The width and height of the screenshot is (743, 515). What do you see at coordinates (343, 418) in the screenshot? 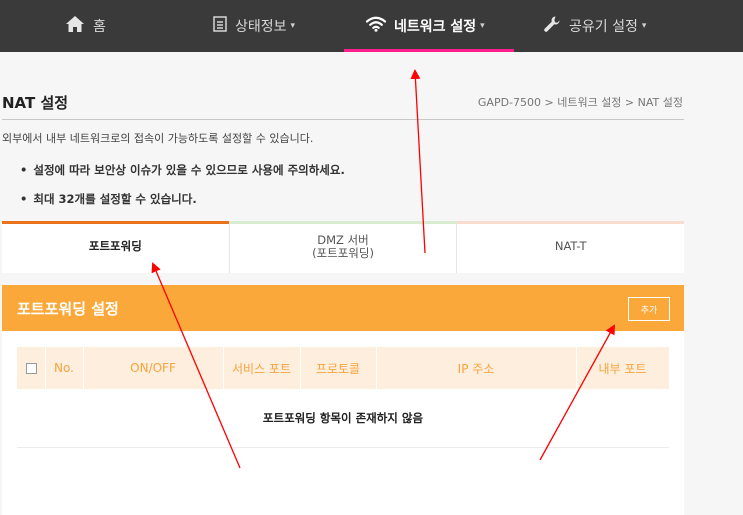
I see `empty-table-message: 포트포워딩 항목이 존재하지 않음` at bounding box center [343, 418].